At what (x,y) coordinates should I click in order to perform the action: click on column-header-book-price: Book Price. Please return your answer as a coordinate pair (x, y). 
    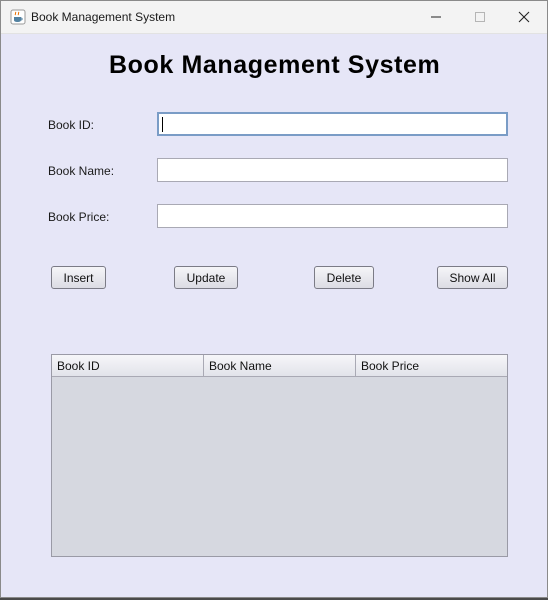
    Looking at the image, I should click on (431, 365).